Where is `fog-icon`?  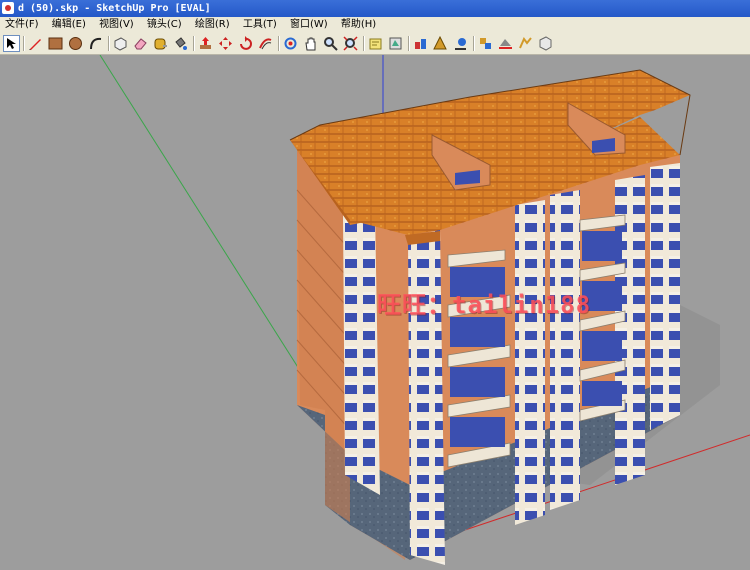
fog-icon is located at coordinates (505, 43).